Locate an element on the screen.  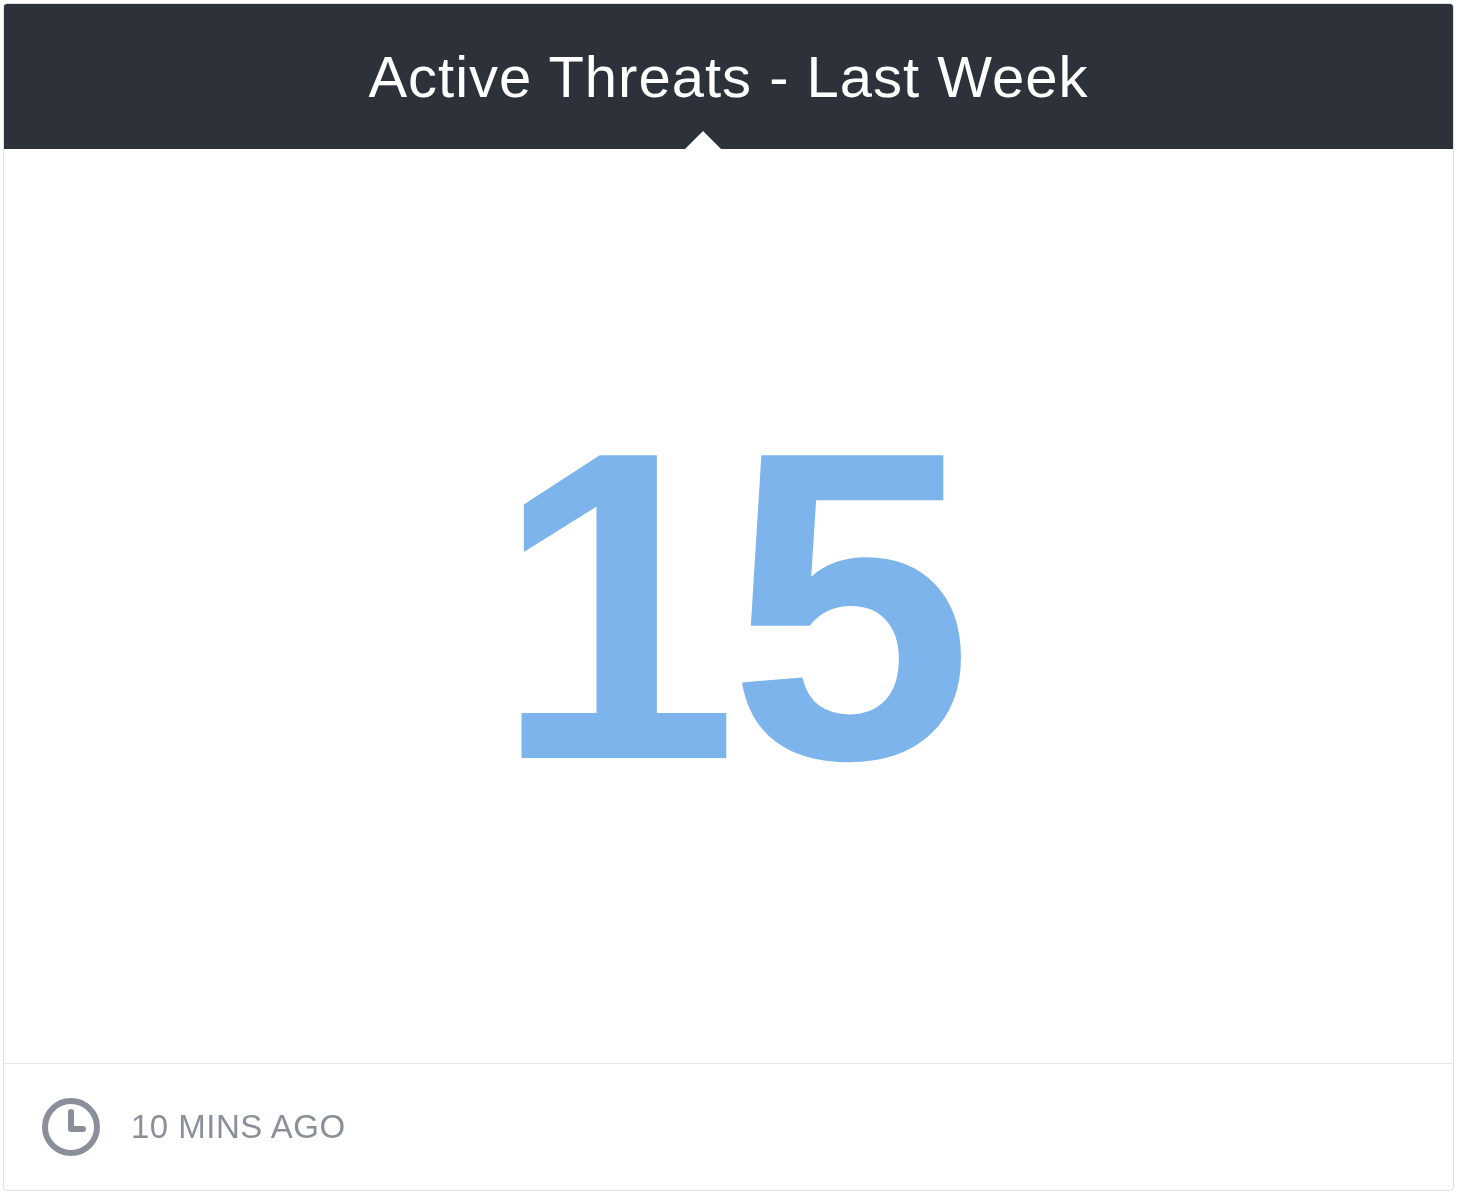
card-title: Active Threats - Last Week is located at coordinates (728, 76).